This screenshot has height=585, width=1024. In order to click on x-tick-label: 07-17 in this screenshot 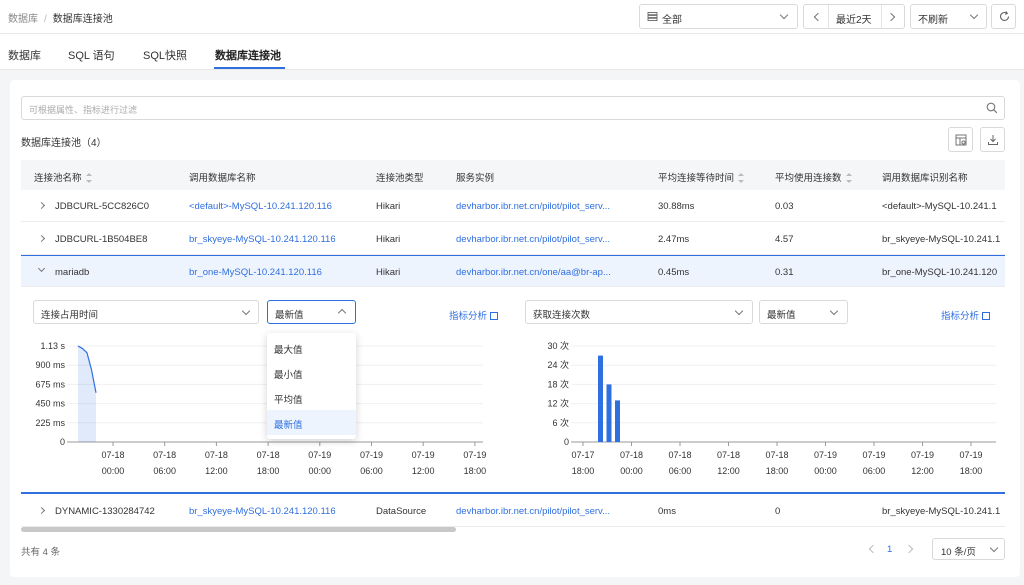, I will do `click(582, 455)`.